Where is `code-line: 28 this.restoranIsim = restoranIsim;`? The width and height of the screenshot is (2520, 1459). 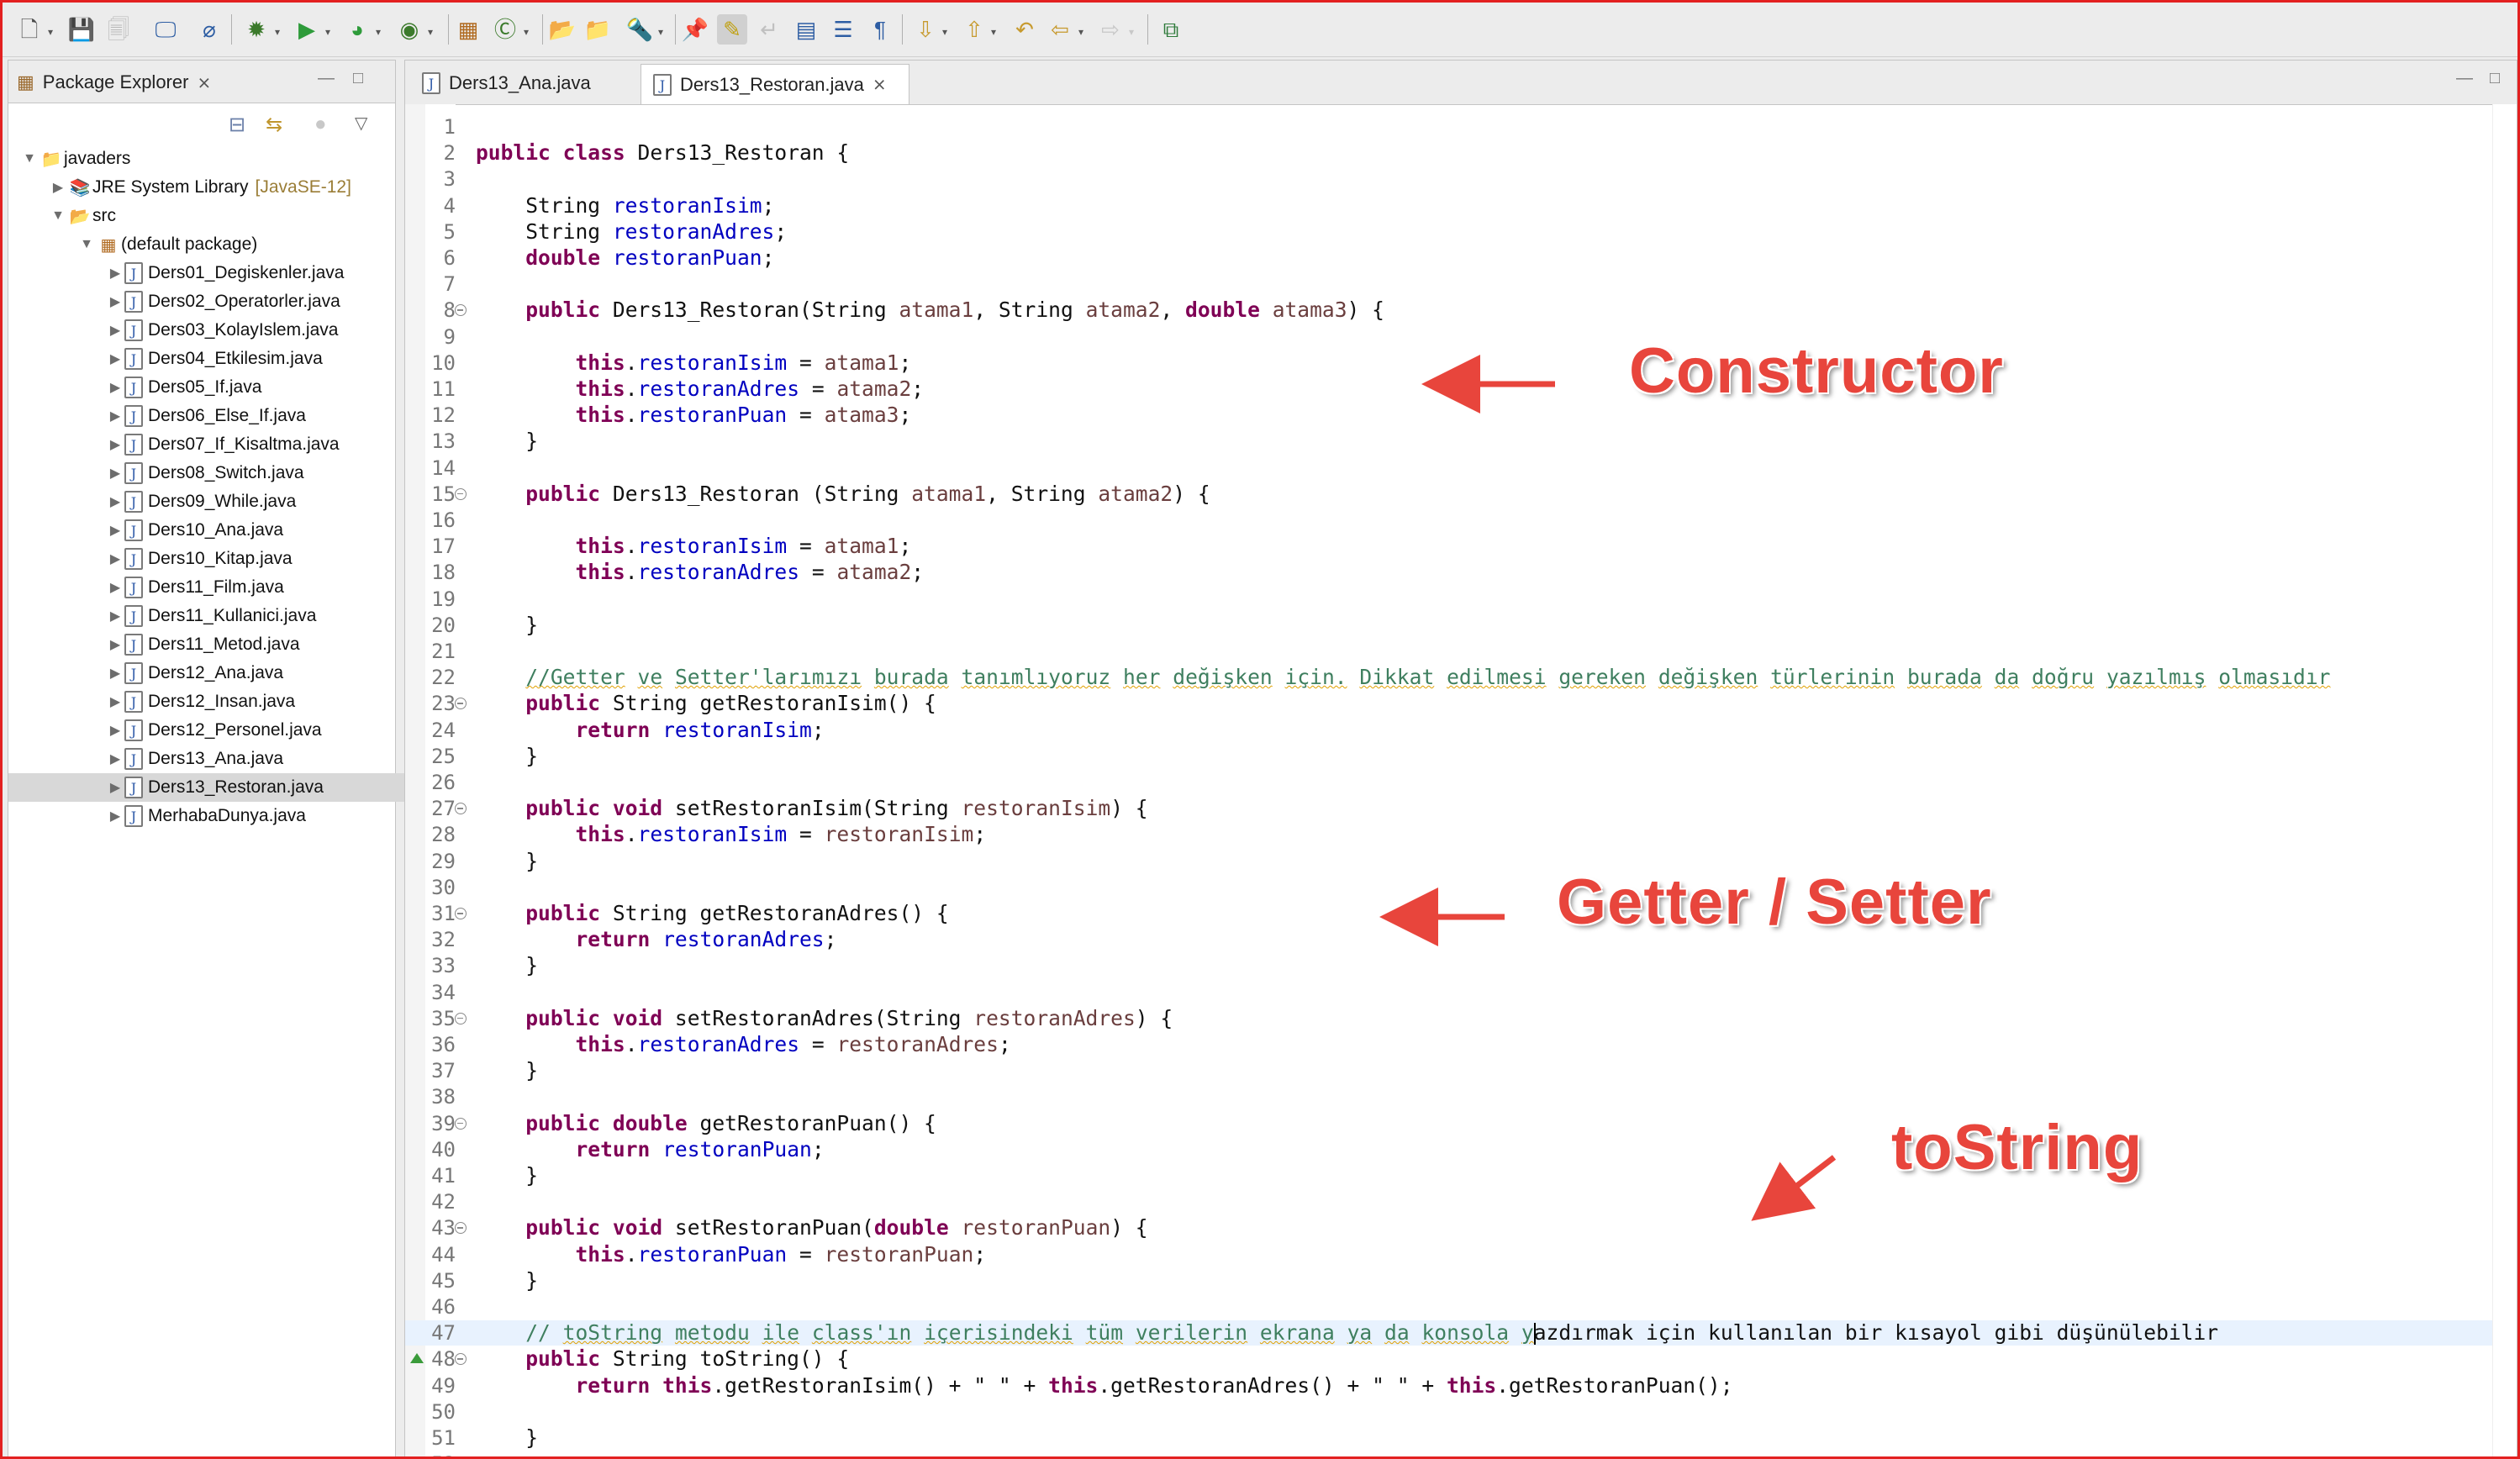 code-line: 28 this.restoranIsim = restoranIsim; is located at coordinates (1461, 834).